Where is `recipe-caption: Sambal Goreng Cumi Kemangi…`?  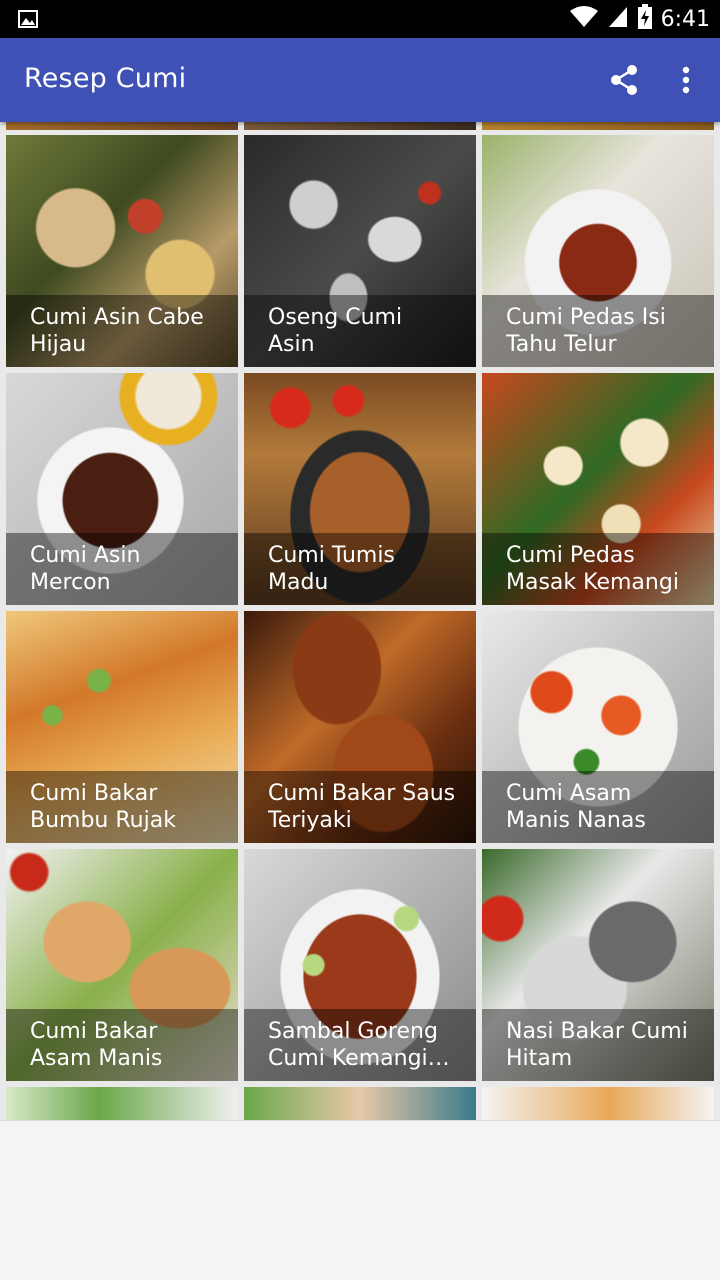 recipe-caption: Sambal Goreng Cumi Kemangi… is located at coordinates (360, 1045).